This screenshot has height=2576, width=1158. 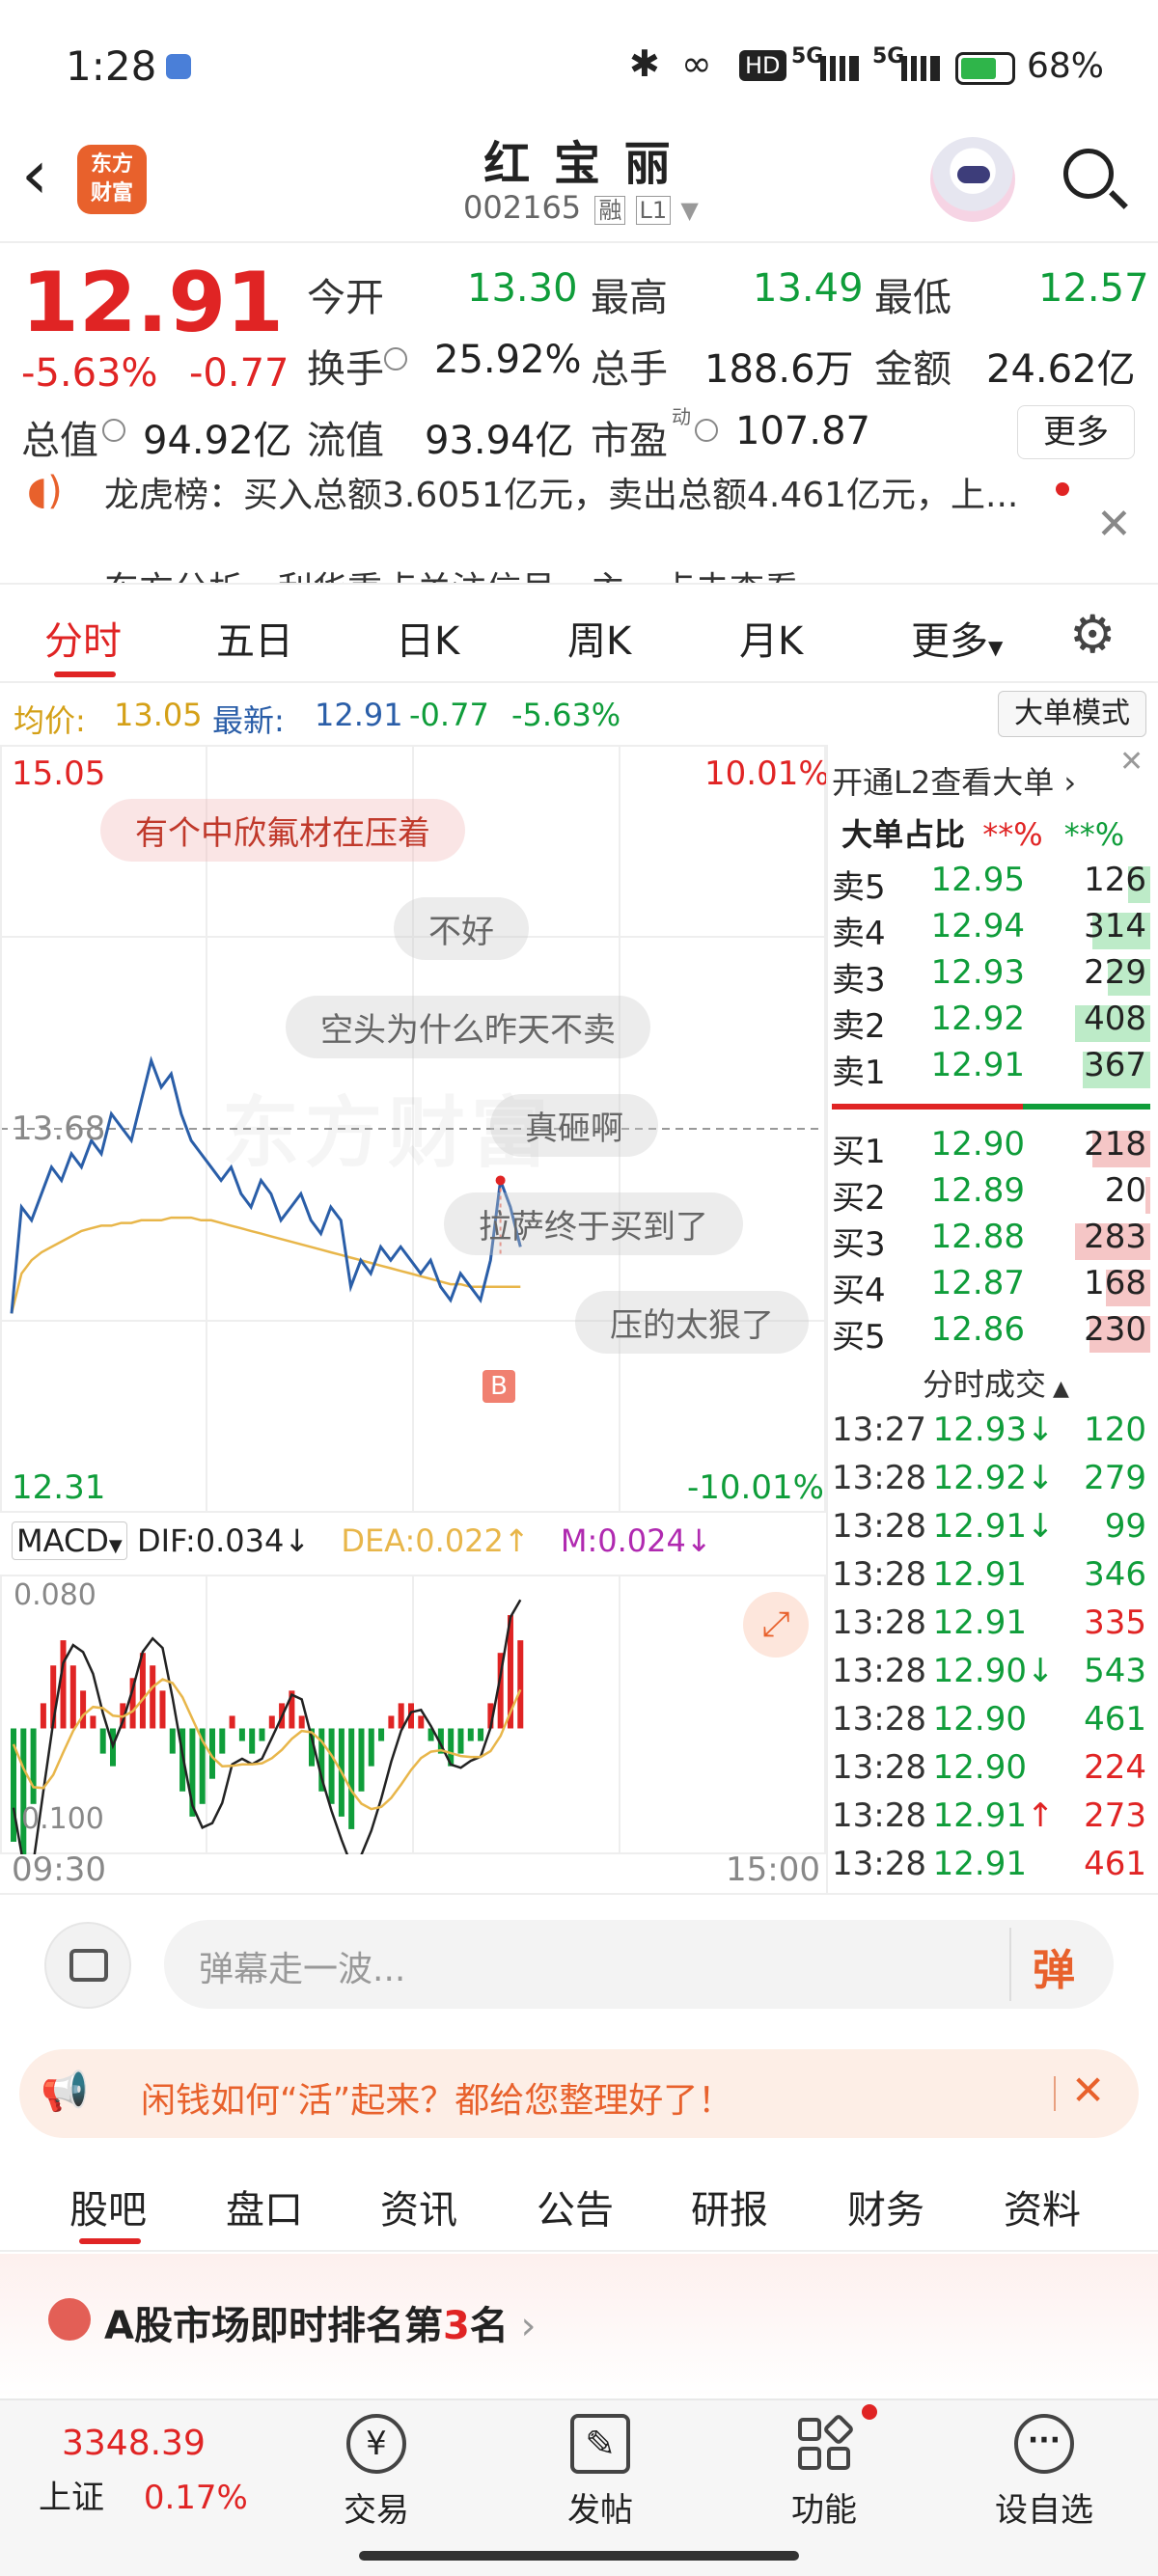 I want to click on l2-promo: 开通L2查看大单 ›, so click(x=954, y=780).